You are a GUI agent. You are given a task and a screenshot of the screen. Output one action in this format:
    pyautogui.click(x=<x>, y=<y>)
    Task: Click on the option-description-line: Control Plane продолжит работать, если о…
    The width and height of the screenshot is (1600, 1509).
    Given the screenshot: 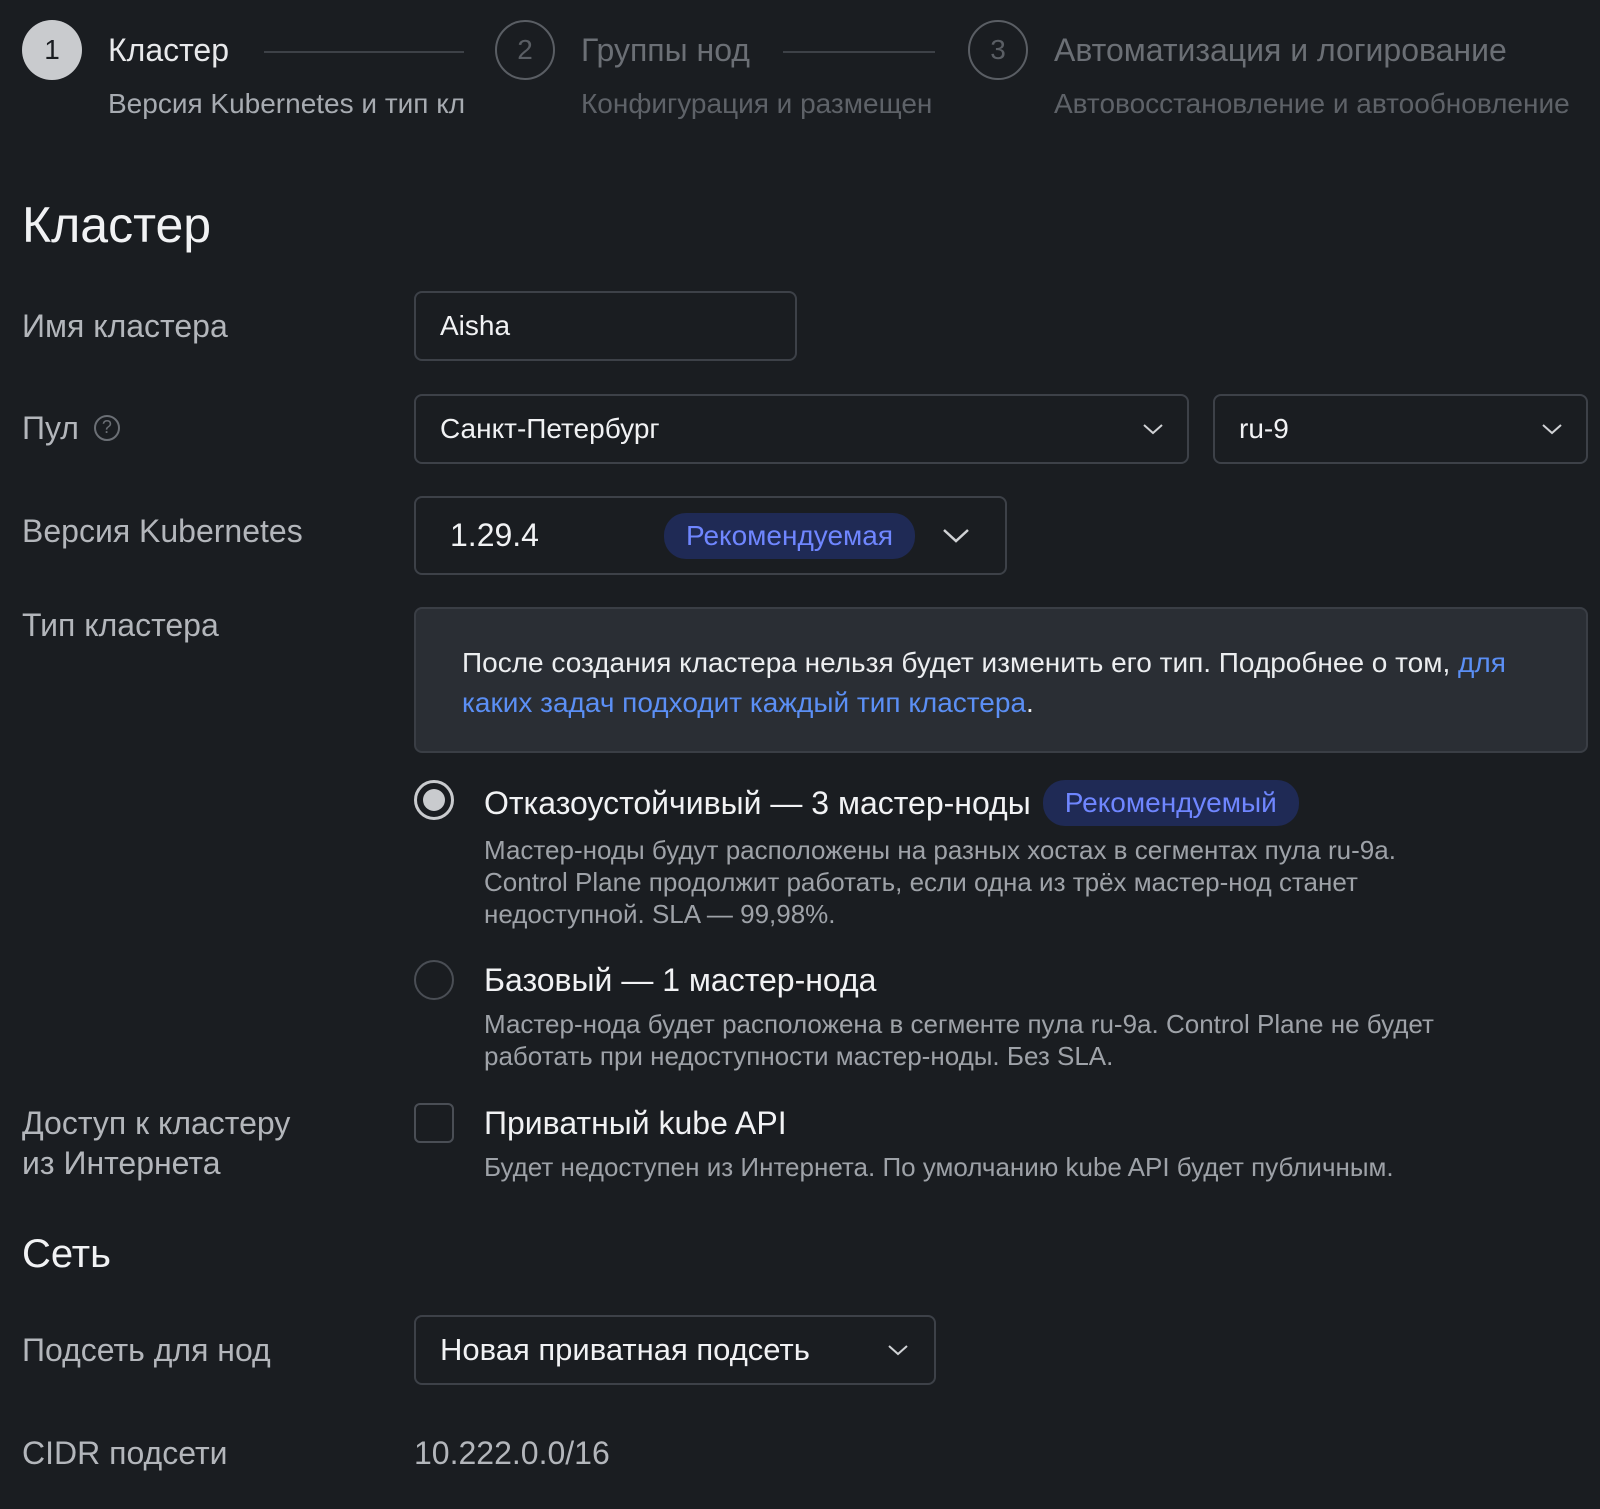 What is the action you would take?
    pyautogui.click(x=921, y=882)
    